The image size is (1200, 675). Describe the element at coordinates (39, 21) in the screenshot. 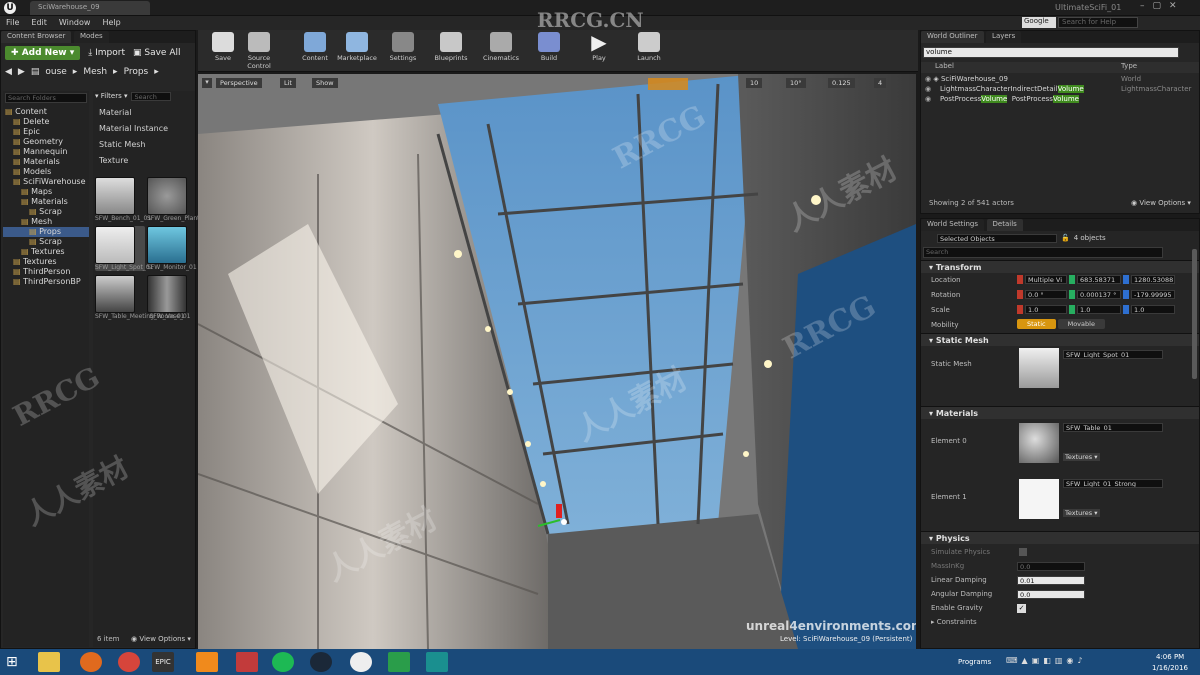

I see `menu-edit: Edit` at that location.